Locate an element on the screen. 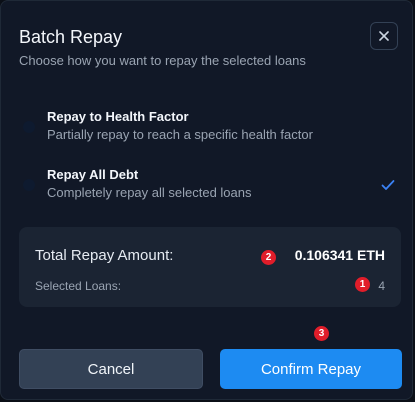 This screenshot has height=402, width=415. close-icon is located at coordinates (384, 36).